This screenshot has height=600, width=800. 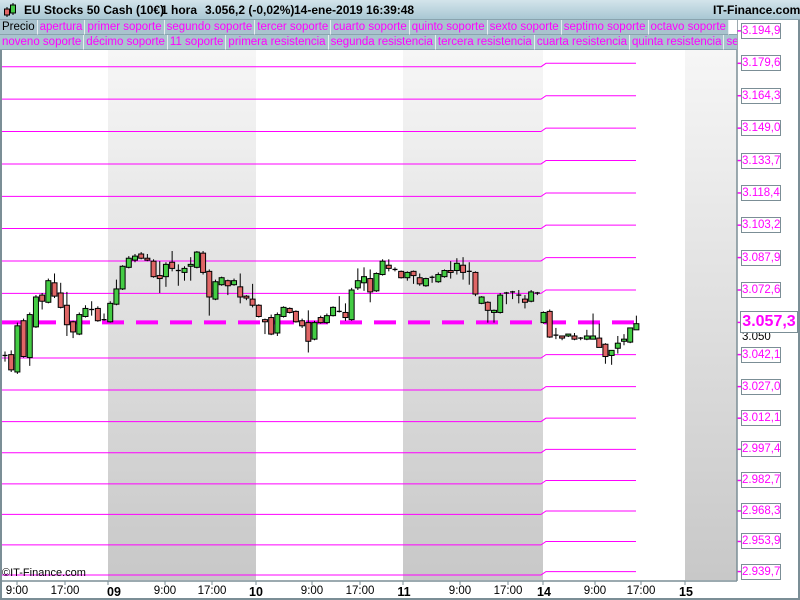 What do you see at coordinates (210, 27) in the screenshot?
I see `legend-item: segundo soporte` at bounding box center [210, 27].